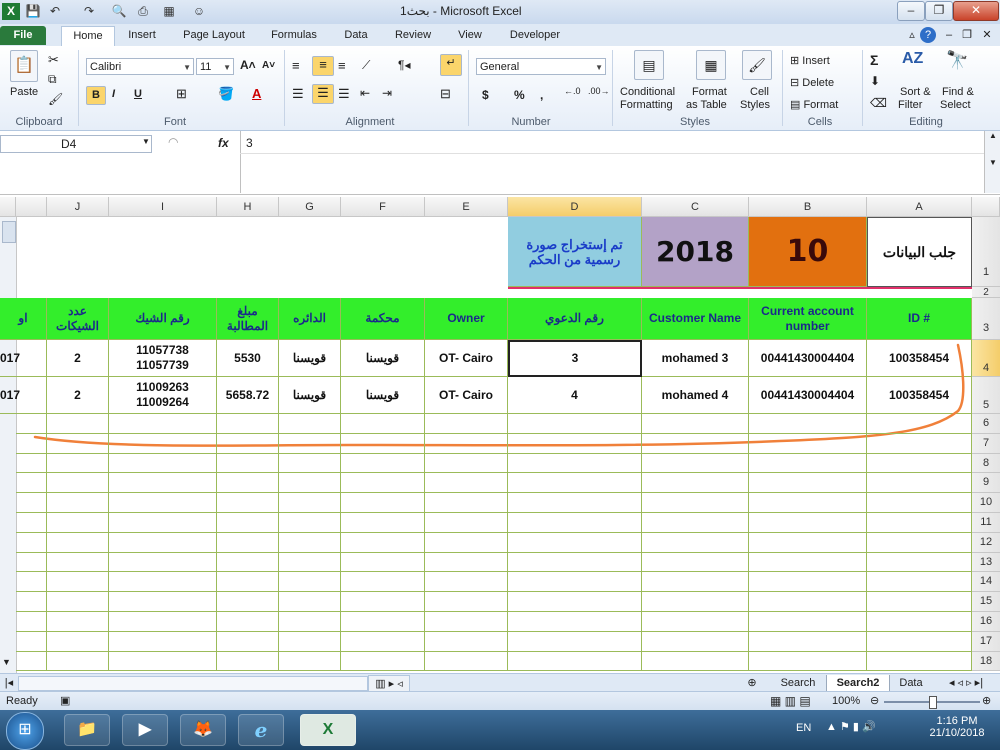 The width and height of the screenshot is (1000, 750). I want to click on row-header-14: 14, so click(986, 582).